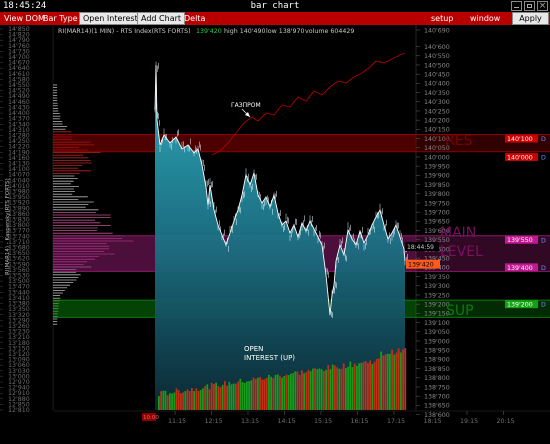 The image size is (550, 444). I want to click on time-tick-label: 12:15, so click(214, 421).